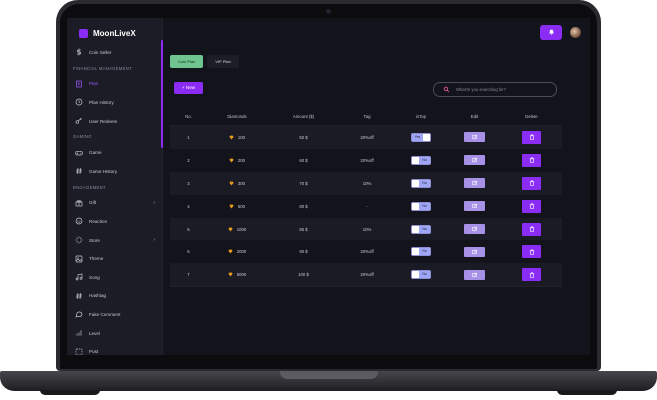 The height and width of the screenshot is (400, 657). I want to click on plan-tabs: Coin Plan VIP Plan, so click(204, 61).